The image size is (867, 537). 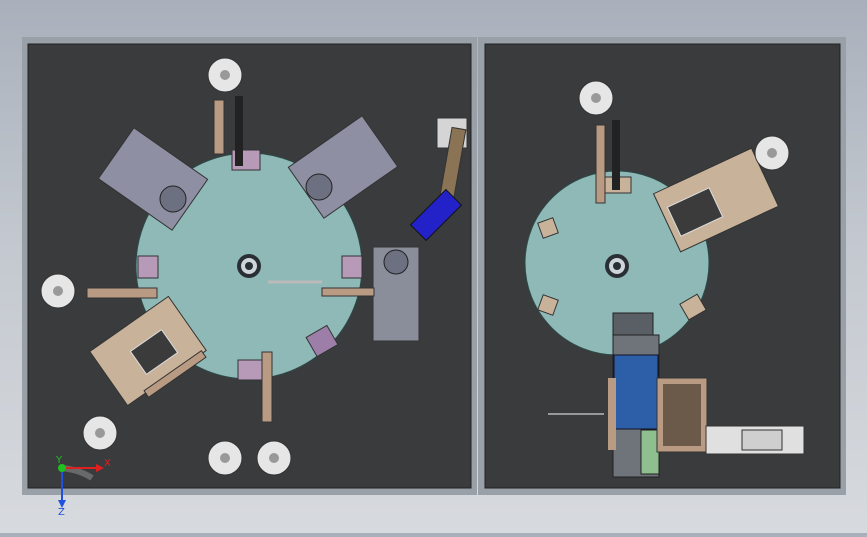 I want to click on left-arm-e, so click(x=348, y=292).